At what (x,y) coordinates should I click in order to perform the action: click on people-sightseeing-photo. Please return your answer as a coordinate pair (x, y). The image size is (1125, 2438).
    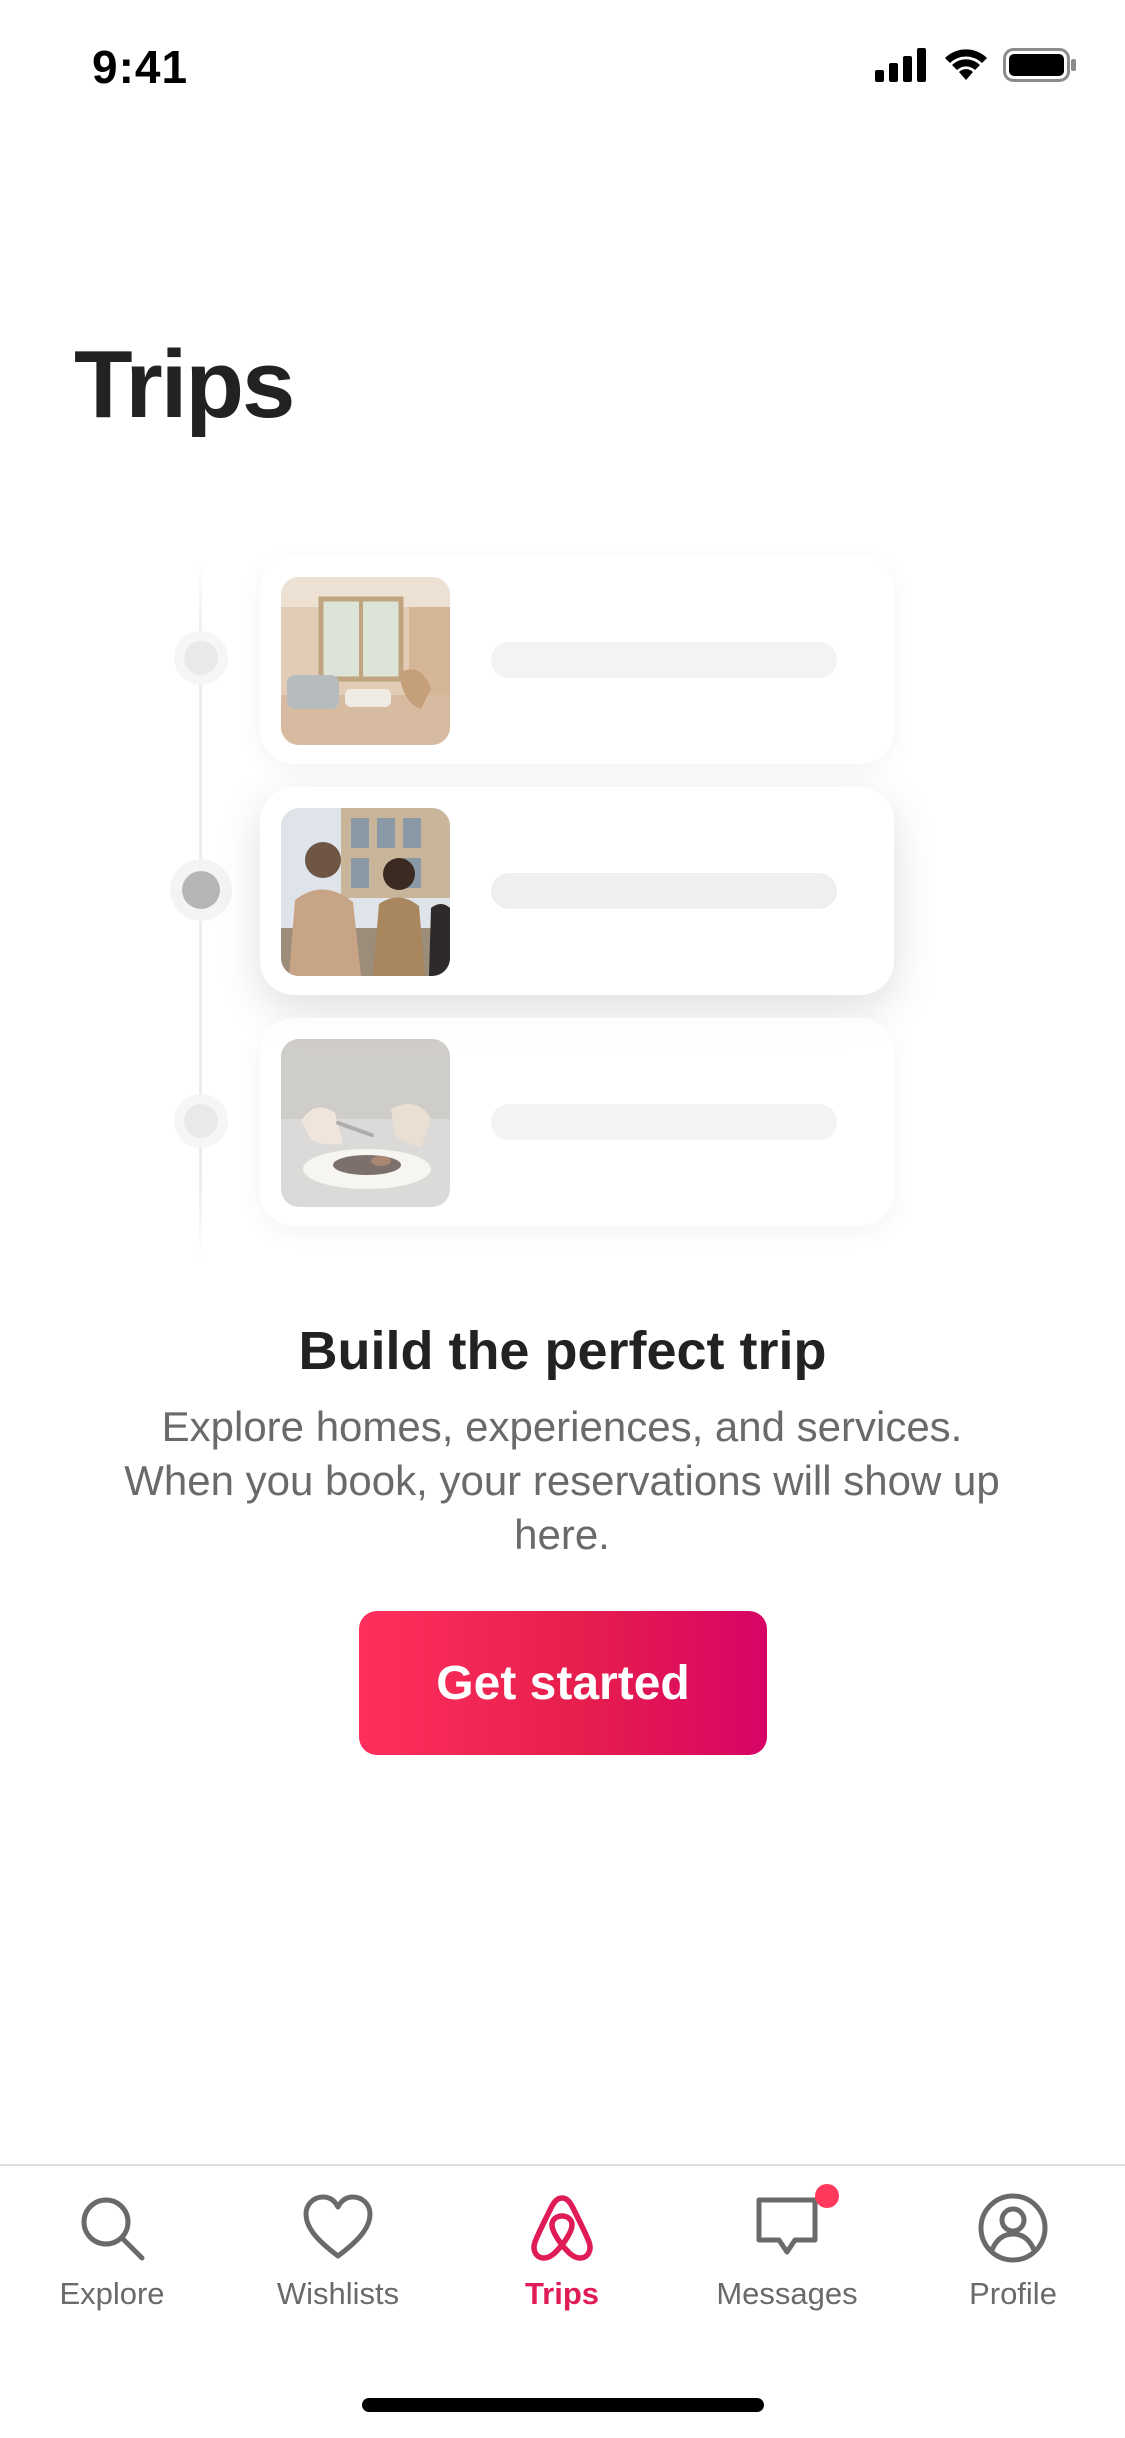
    Looking at the image, I should click on (365, 892).